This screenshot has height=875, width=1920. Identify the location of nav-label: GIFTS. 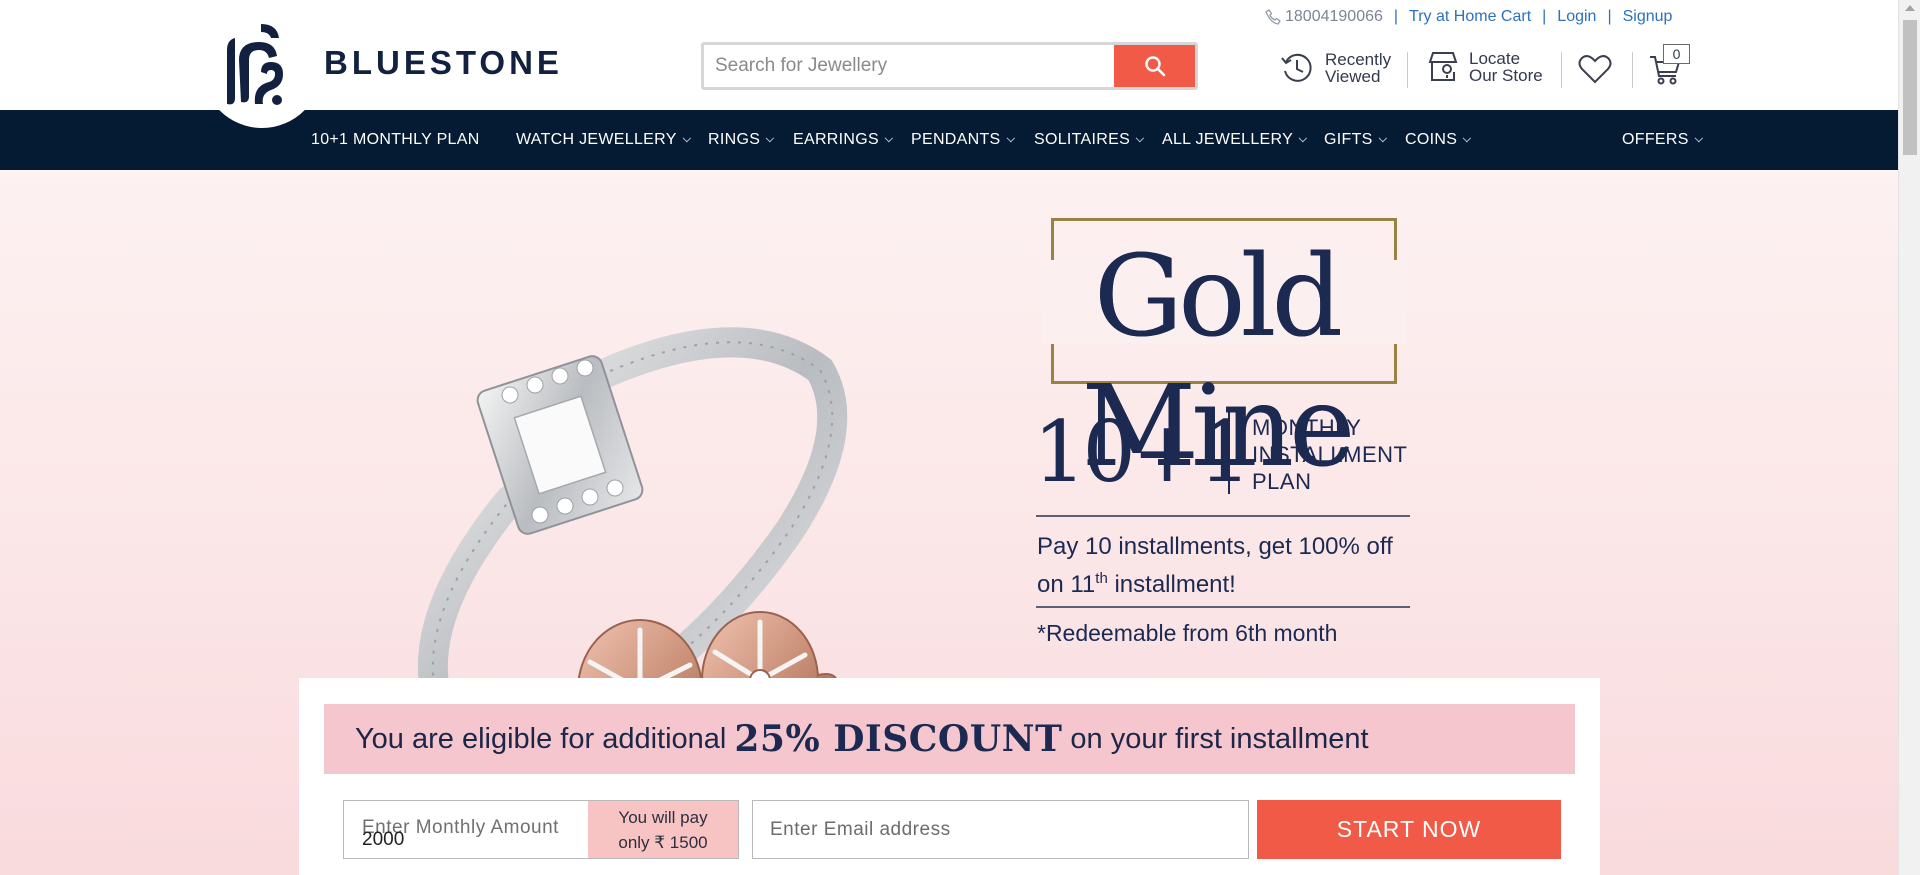
(1348, 139).